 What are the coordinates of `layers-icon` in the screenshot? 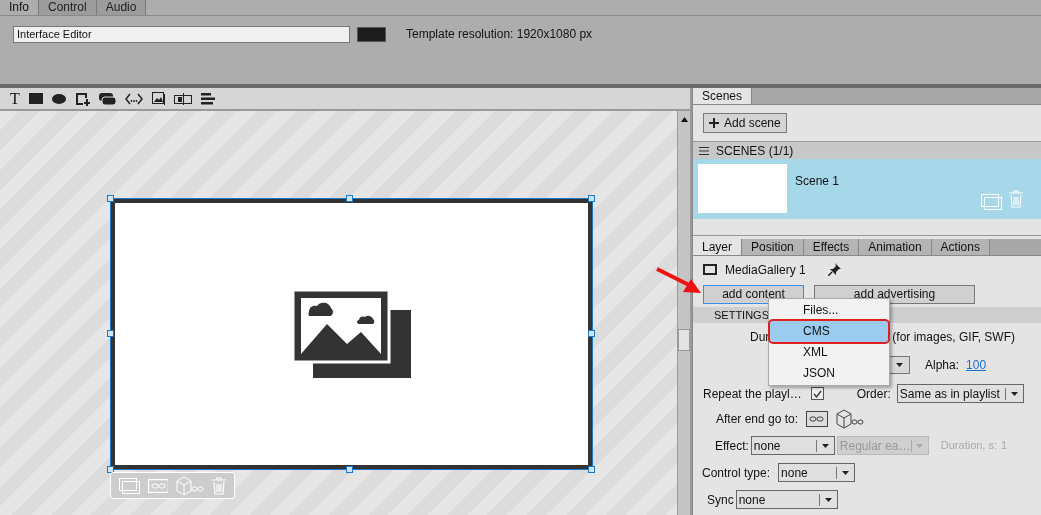 It's located at (107, 98).